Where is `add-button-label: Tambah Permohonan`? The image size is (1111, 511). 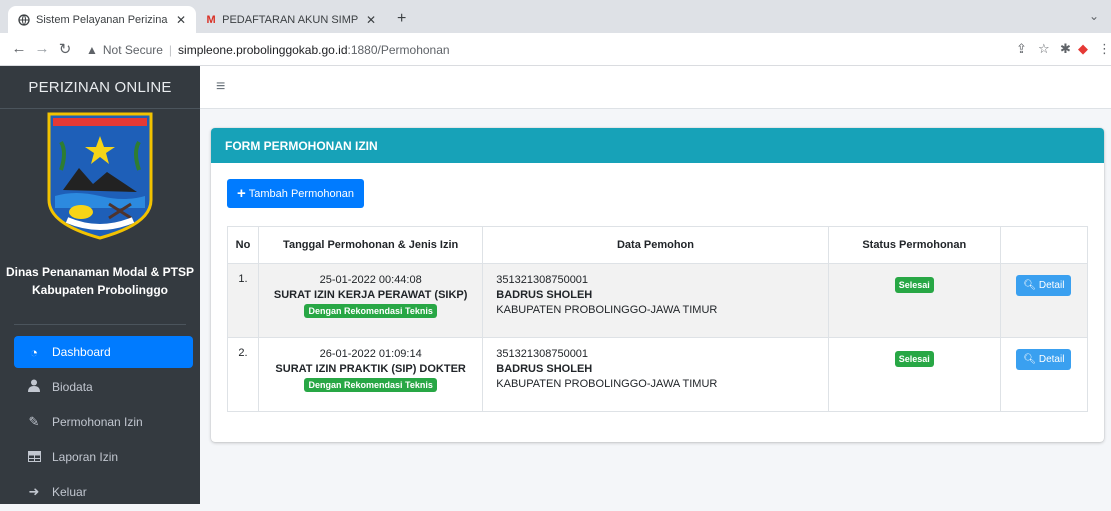 add-button-label: Tambah Permohonan is located at coordinates (301, 193).